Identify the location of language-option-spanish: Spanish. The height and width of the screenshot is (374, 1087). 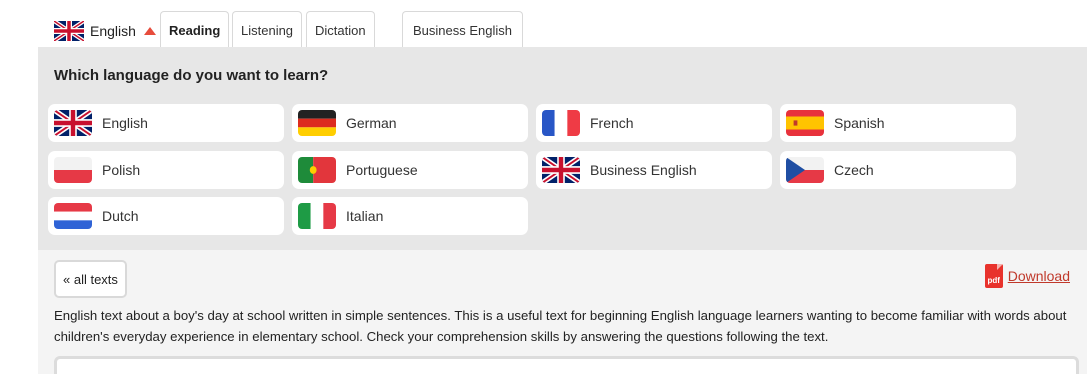
(898, 123).